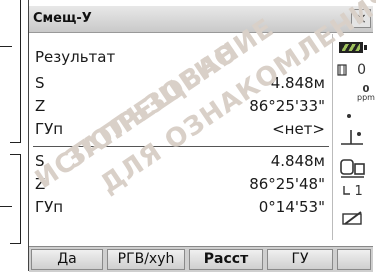 The height and width of the screenshot is (272, 376). Describe the element at coordinates (181, 146) in the screenshot. I see `results-divider` at that location.